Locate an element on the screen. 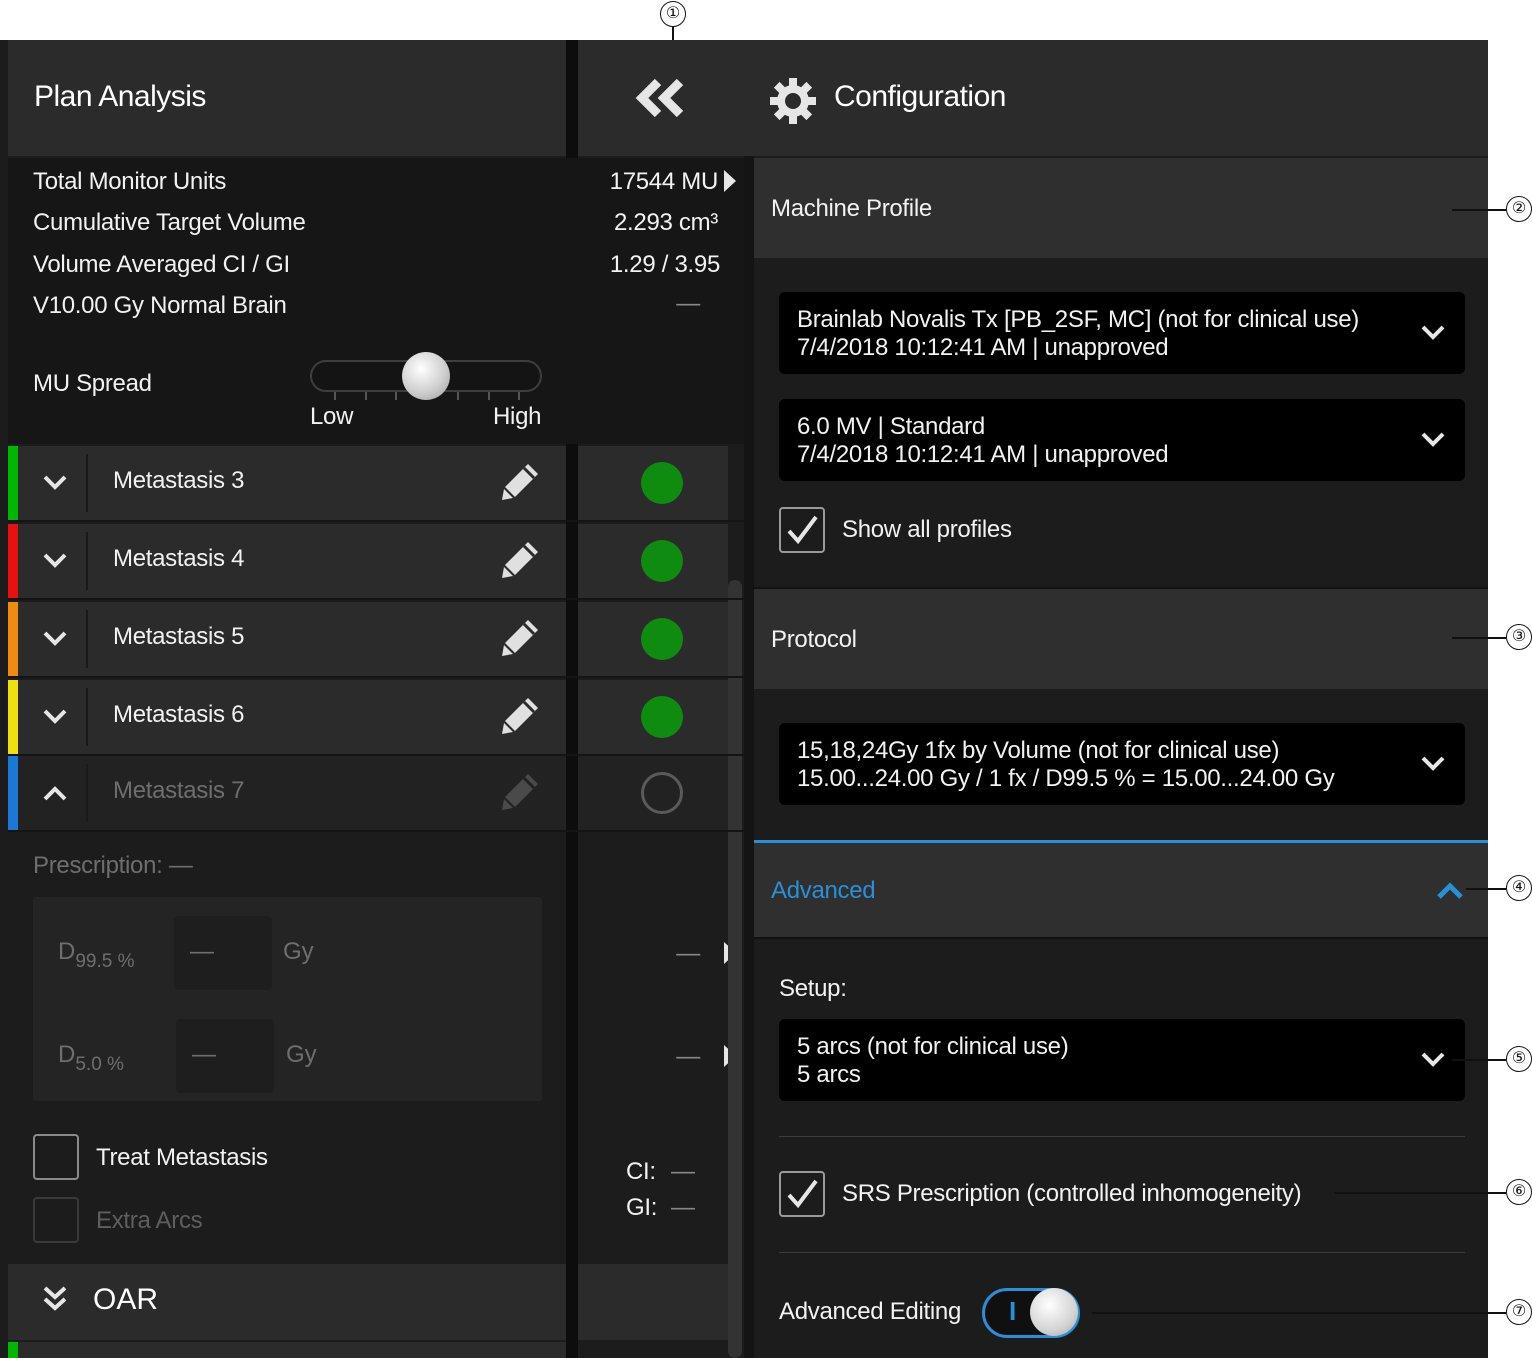 The image size is (1532, 1358). protocol-header is located at coordinates (1121, 639).